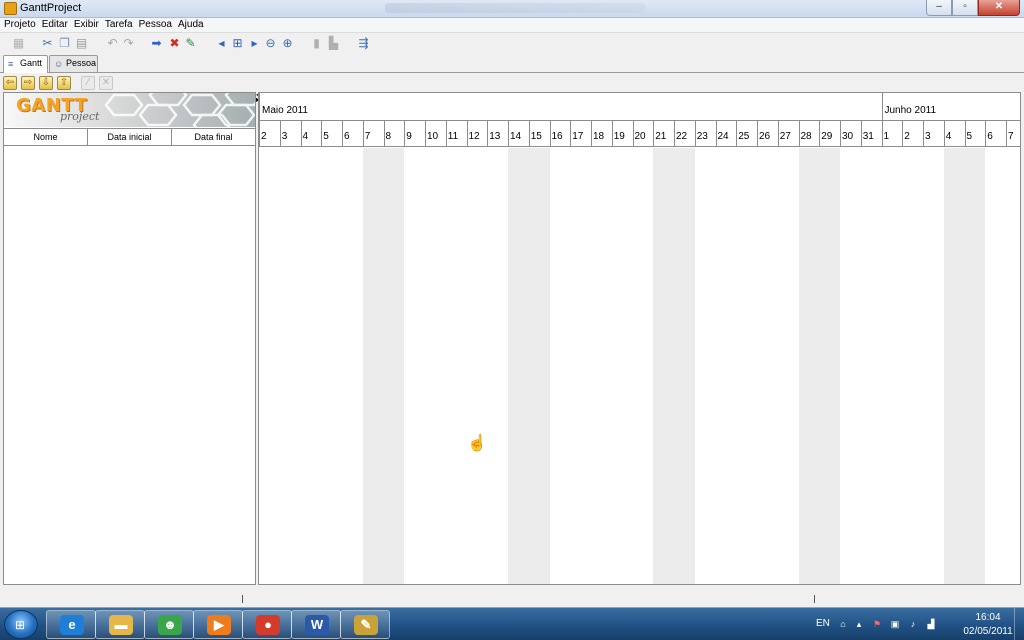 The height and width of the screenshot is (640, 1024). I want to click on ganttproject-taskbar-icon: ✎, so click(366, 625).